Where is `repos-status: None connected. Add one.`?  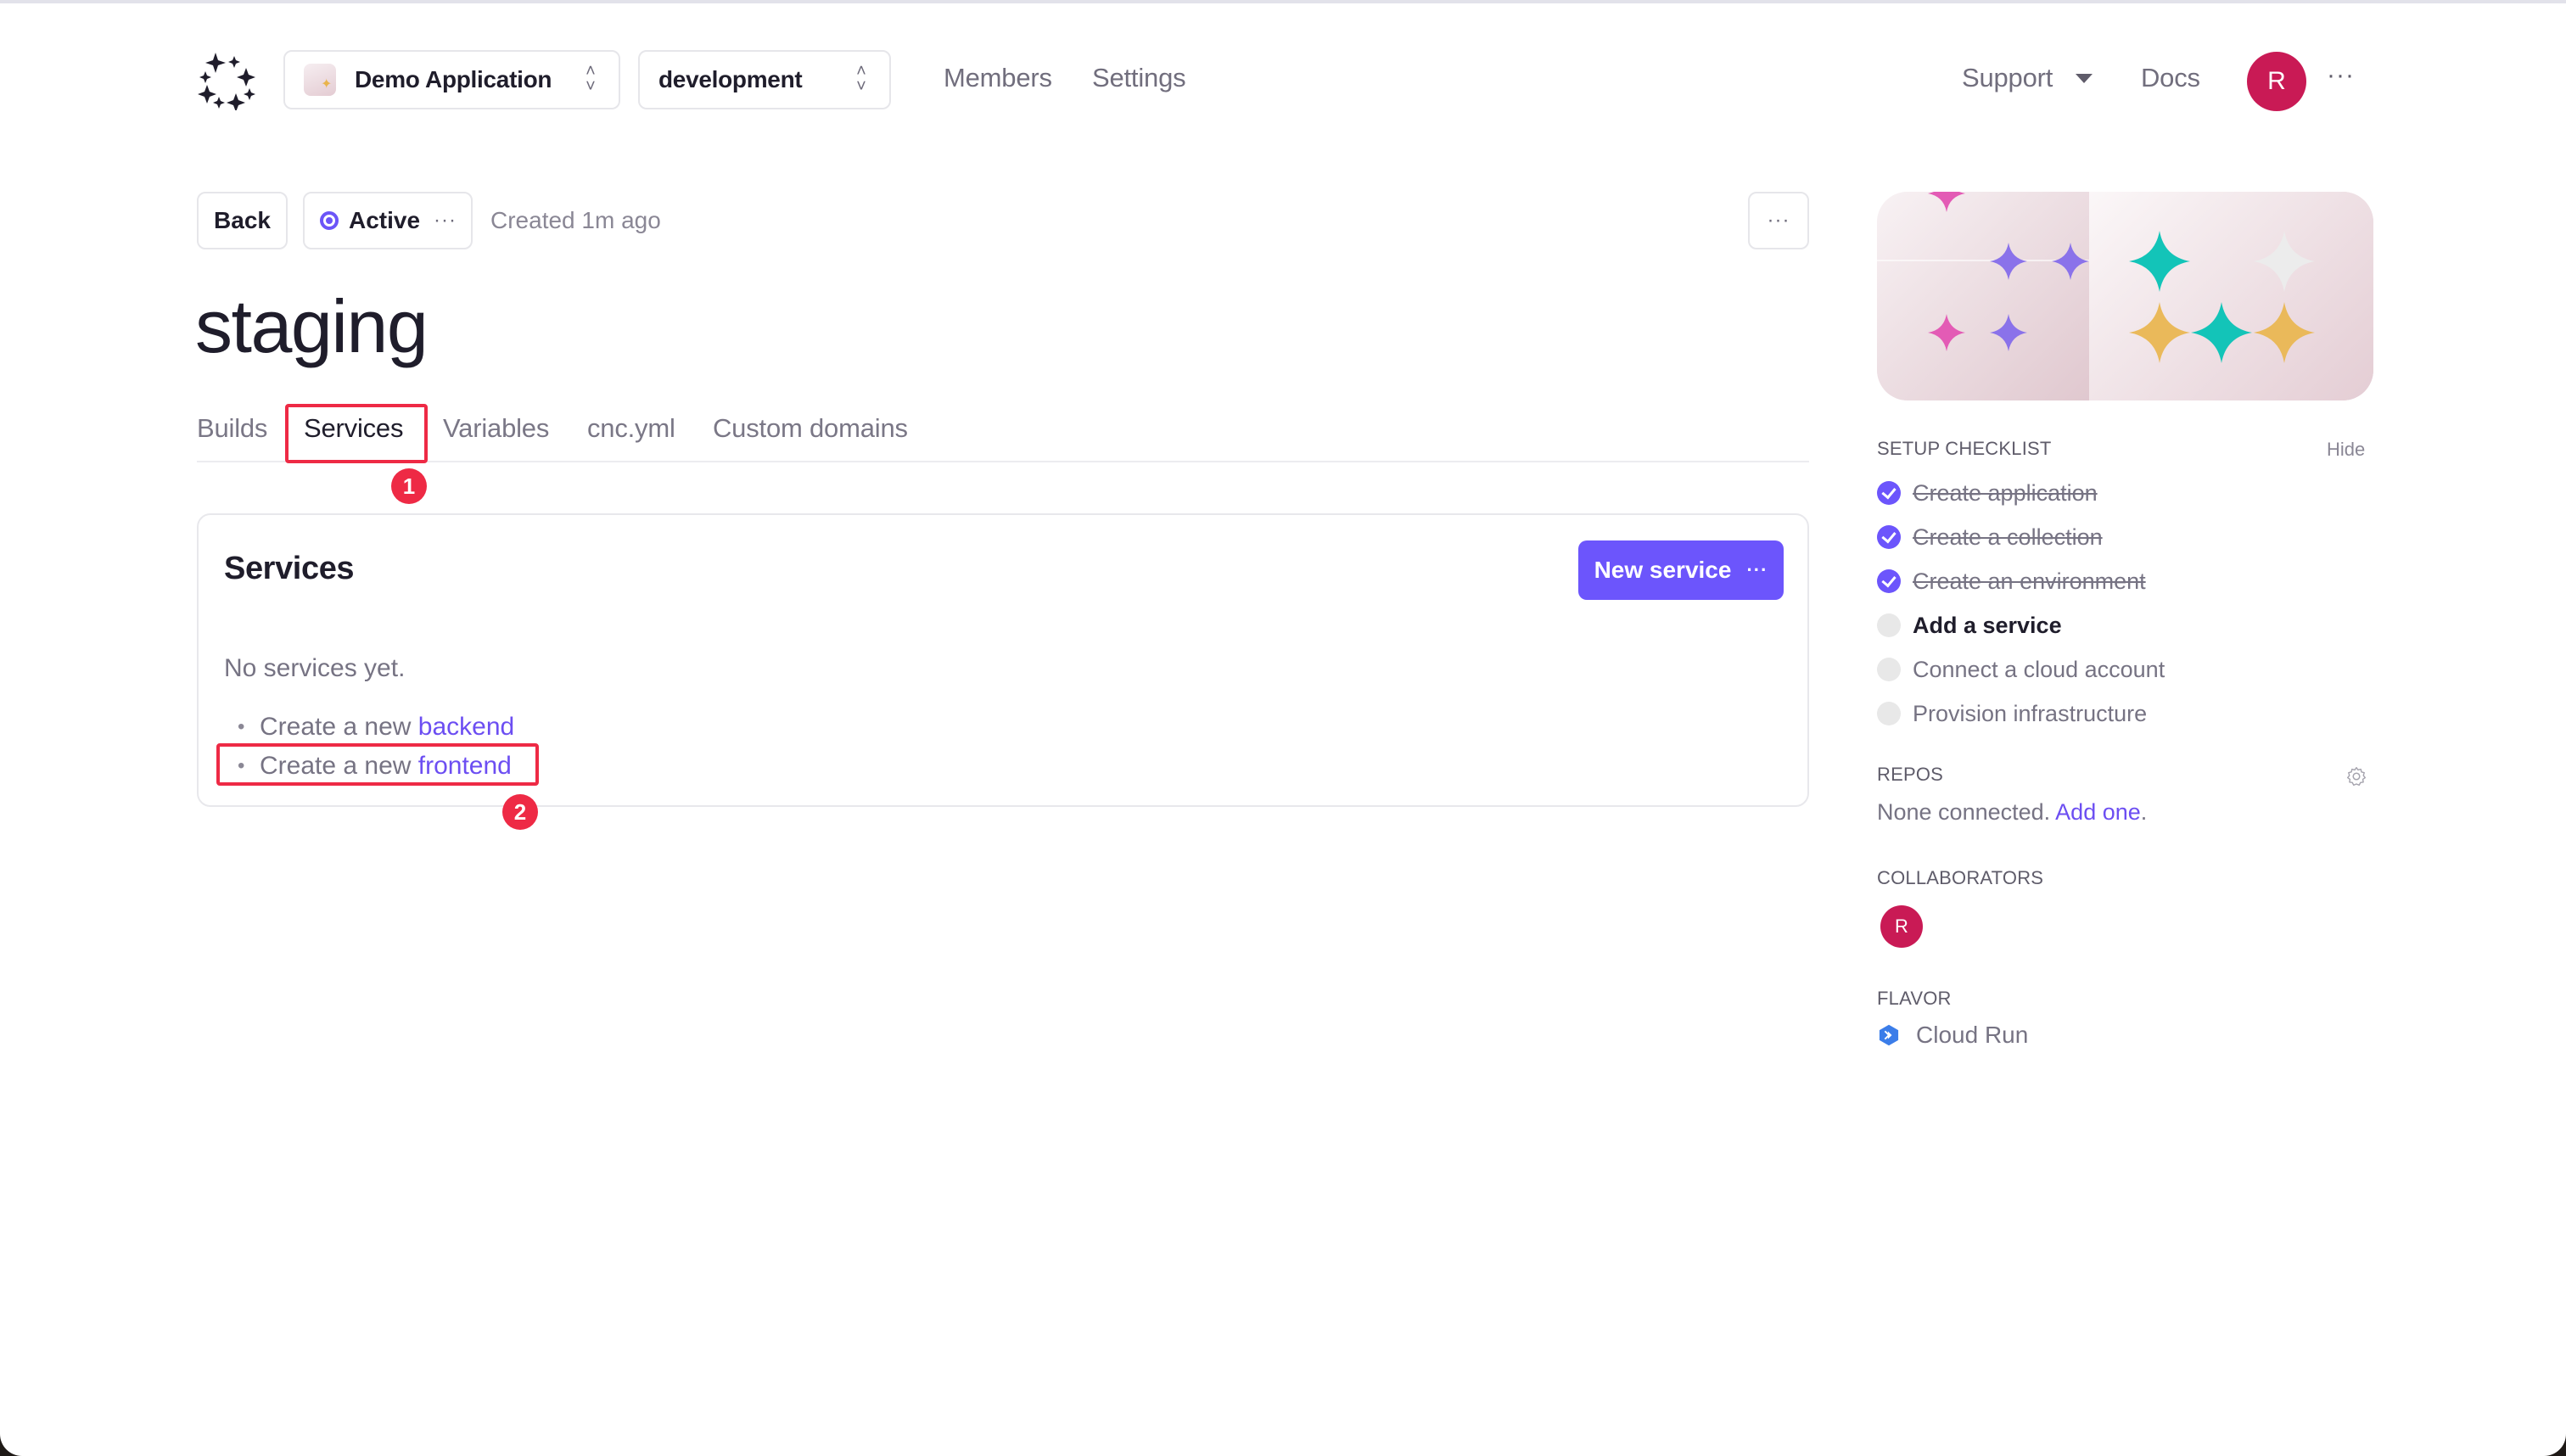 repos-status: None connected. Add one. is located at coordinates (2012, 813).